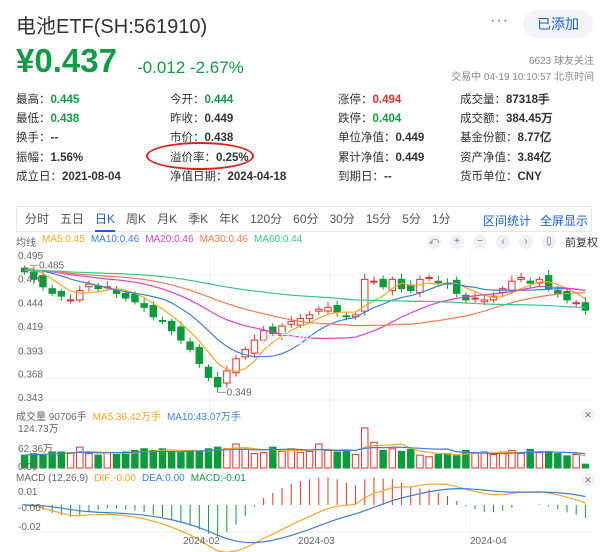 The width and height of the screenshot is (605, 552). What do you see at coordinates (387, 119) in the screenshot?
I see `stat-value: 0.404` at bounding box center [387, 119].